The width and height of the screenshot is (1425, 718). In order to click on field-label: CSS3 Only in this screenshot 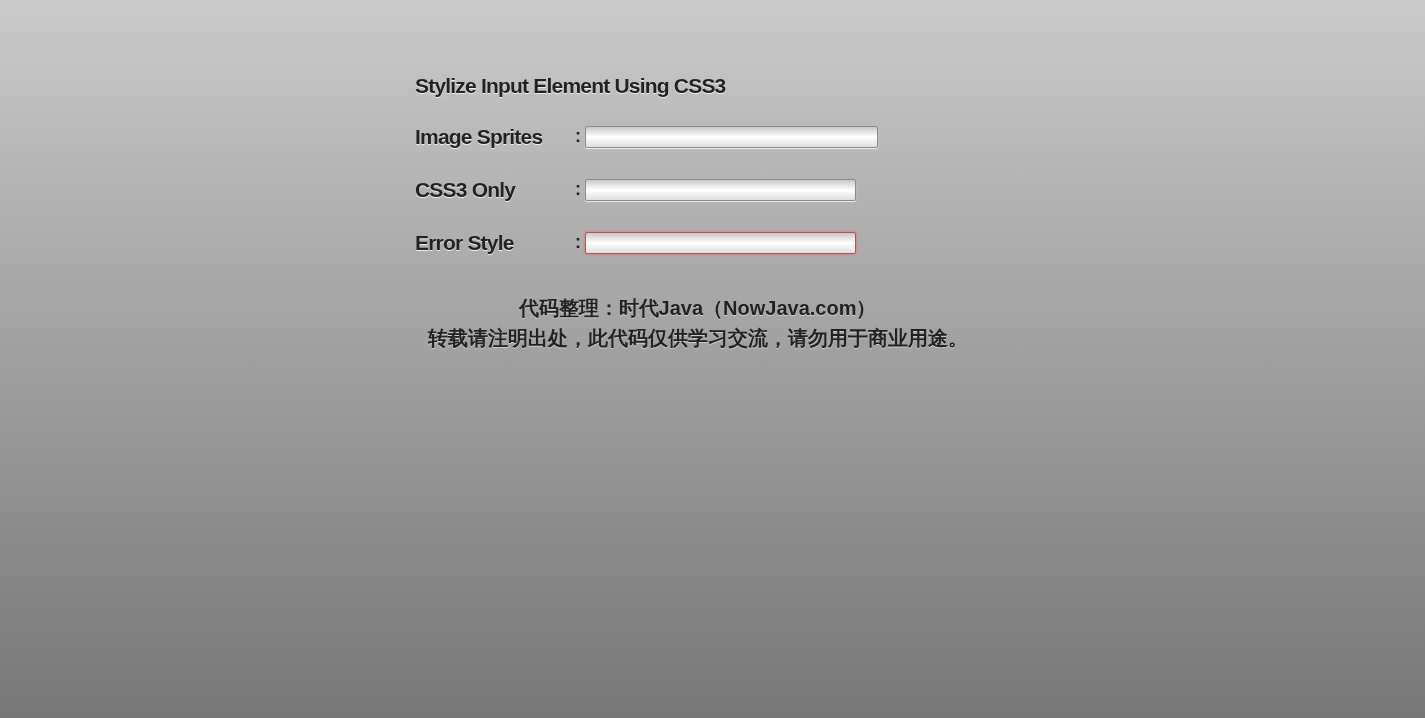, I will do `click(466, 189)`.